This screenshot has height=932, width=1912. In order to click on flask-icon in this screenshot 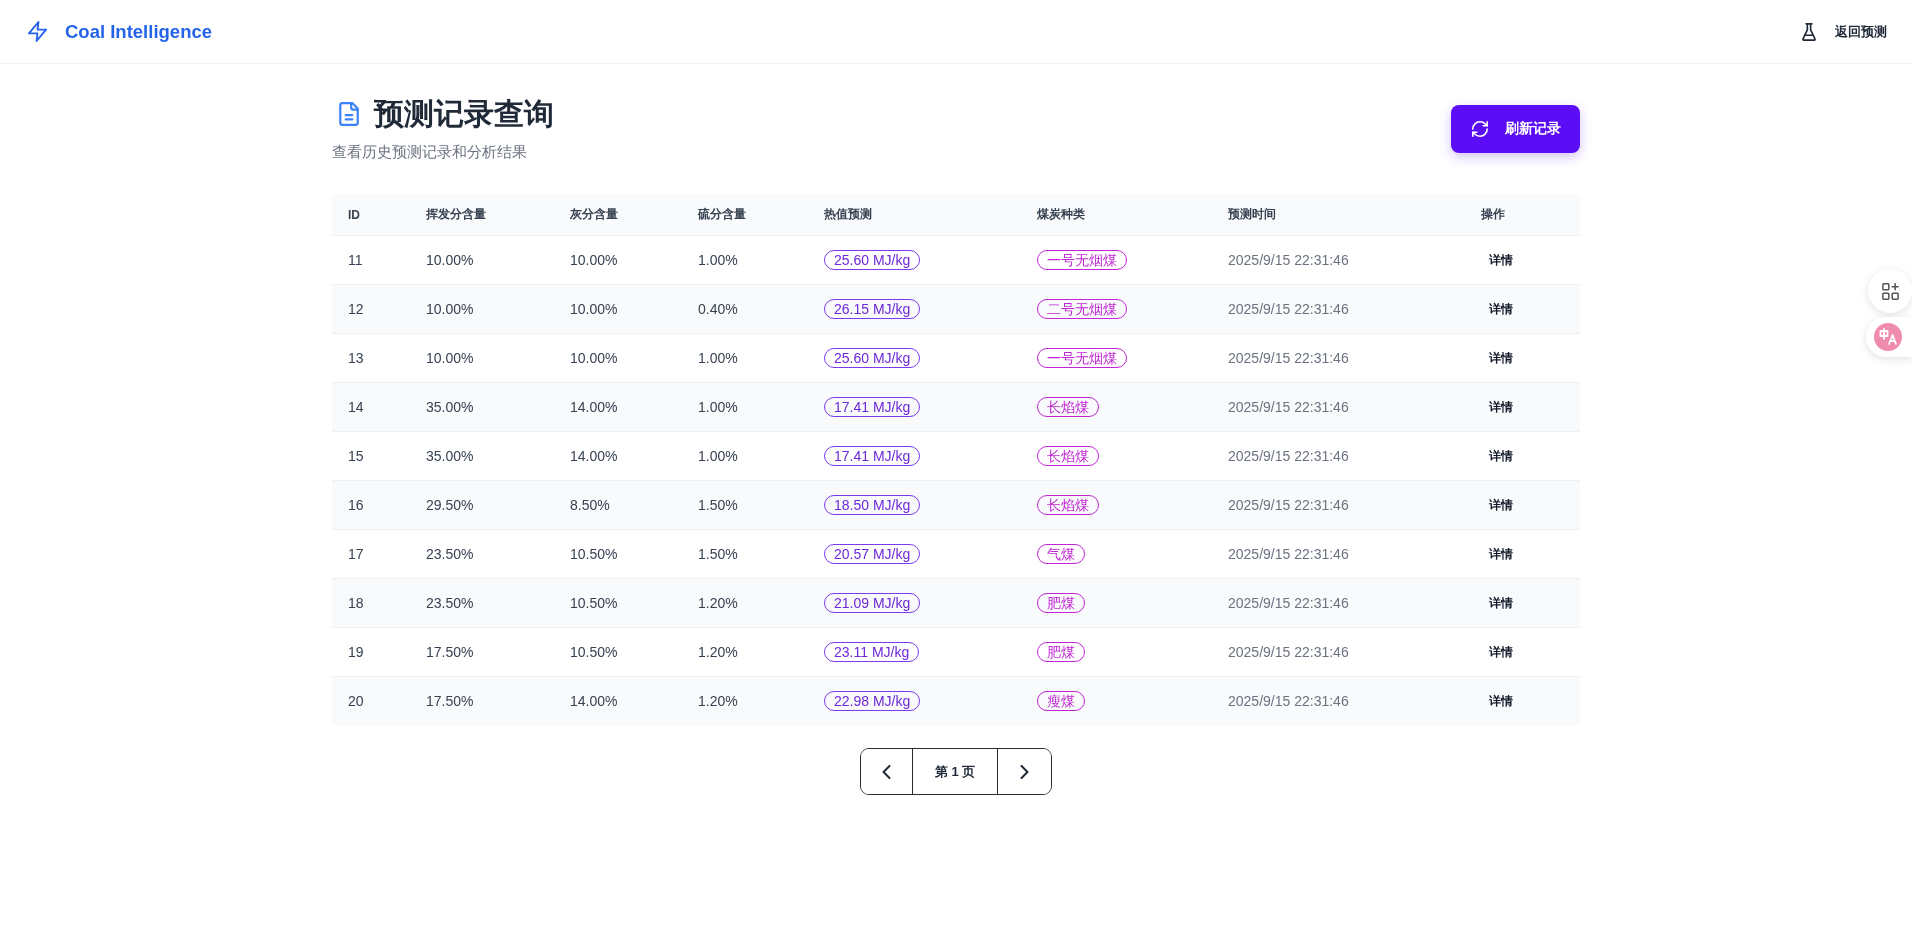, I will do `click(1809, 31)`.